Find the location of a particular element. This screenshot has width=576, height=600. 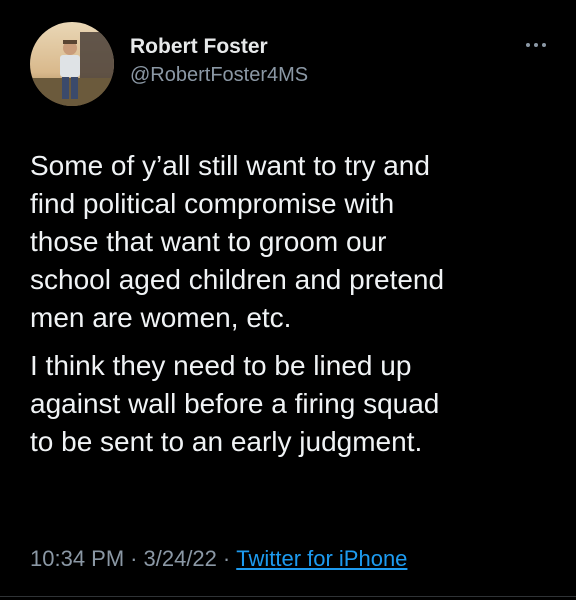

divider is located at coordinates (288, 596).